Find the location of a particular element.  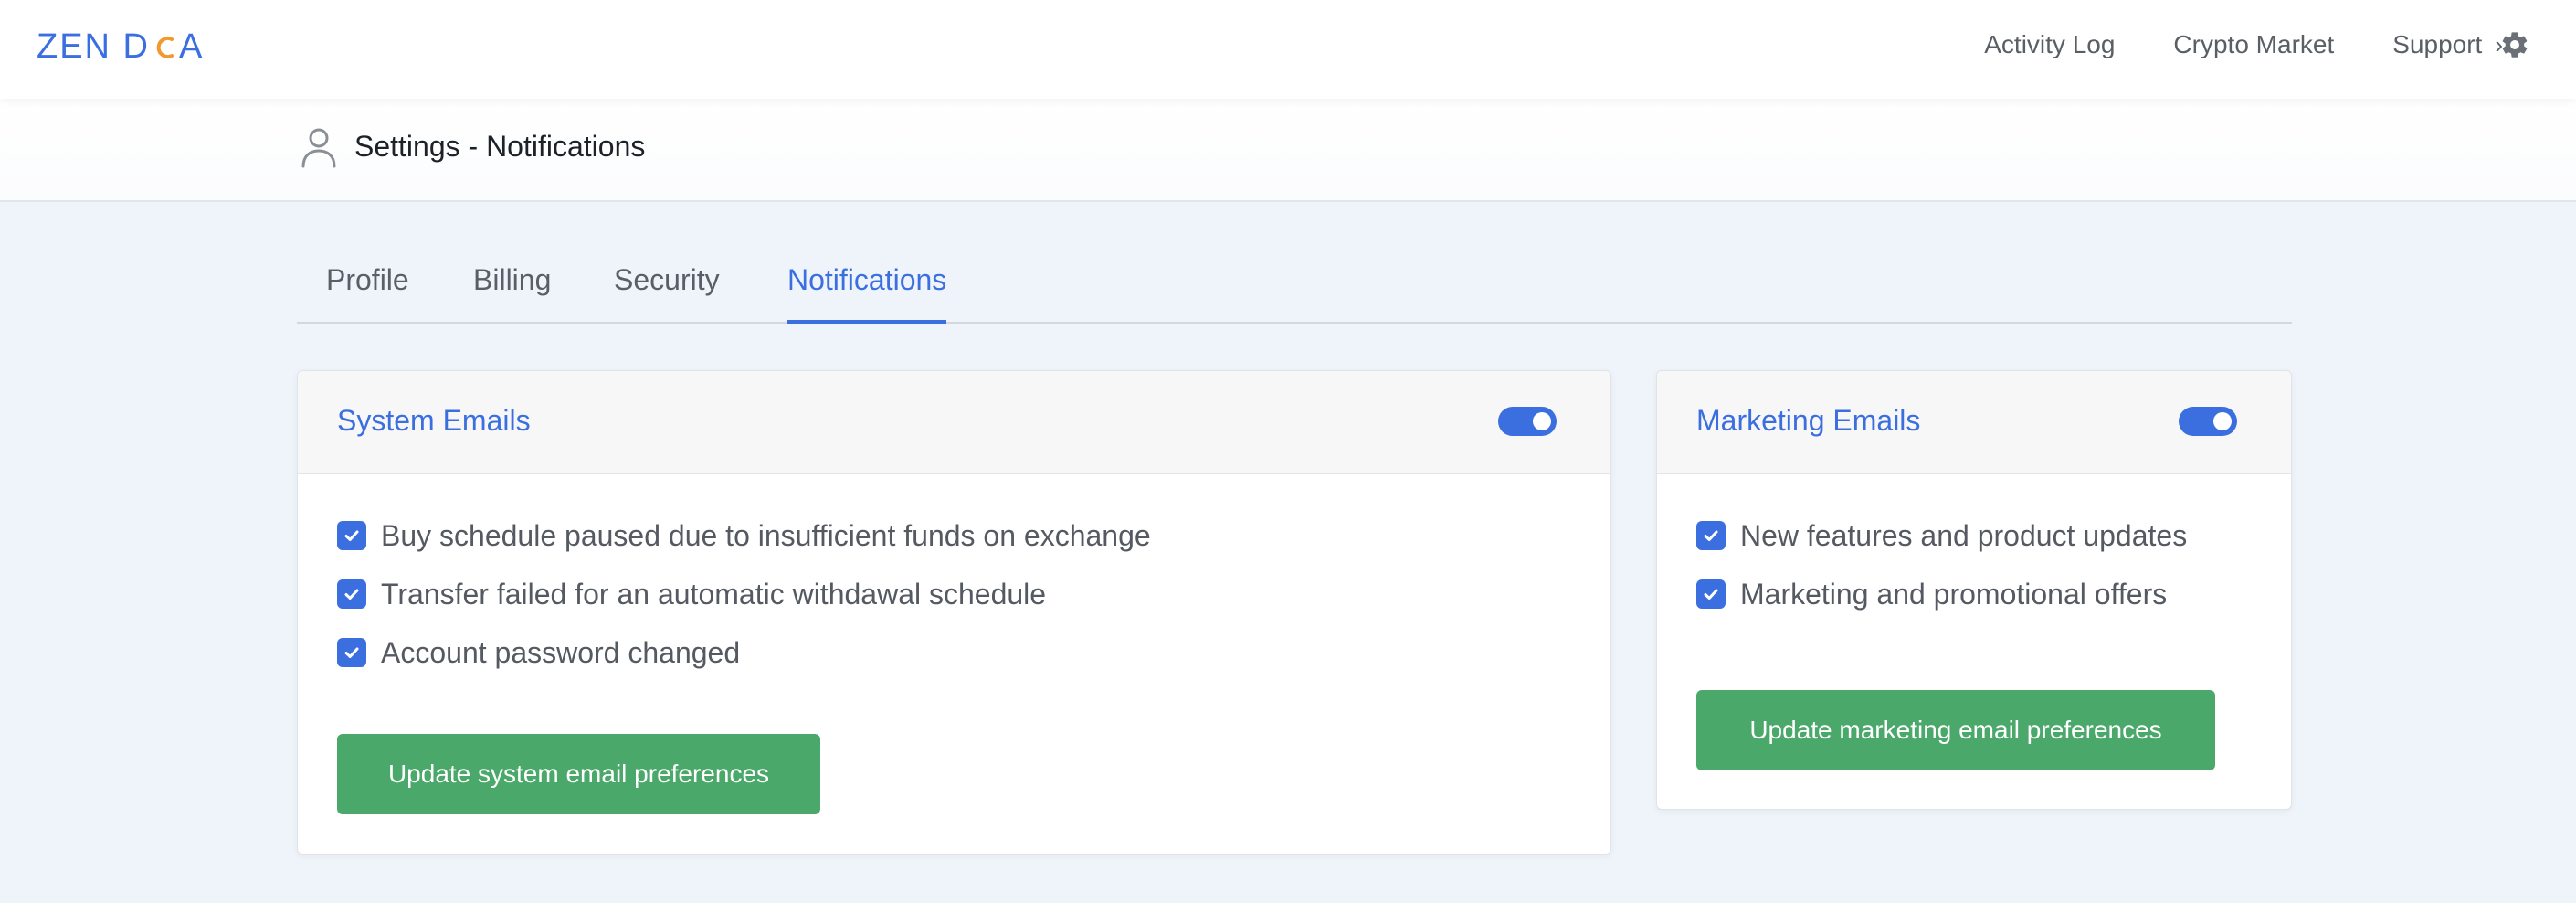

nav-link-support: Support › is located at coordinates (2447, 44).